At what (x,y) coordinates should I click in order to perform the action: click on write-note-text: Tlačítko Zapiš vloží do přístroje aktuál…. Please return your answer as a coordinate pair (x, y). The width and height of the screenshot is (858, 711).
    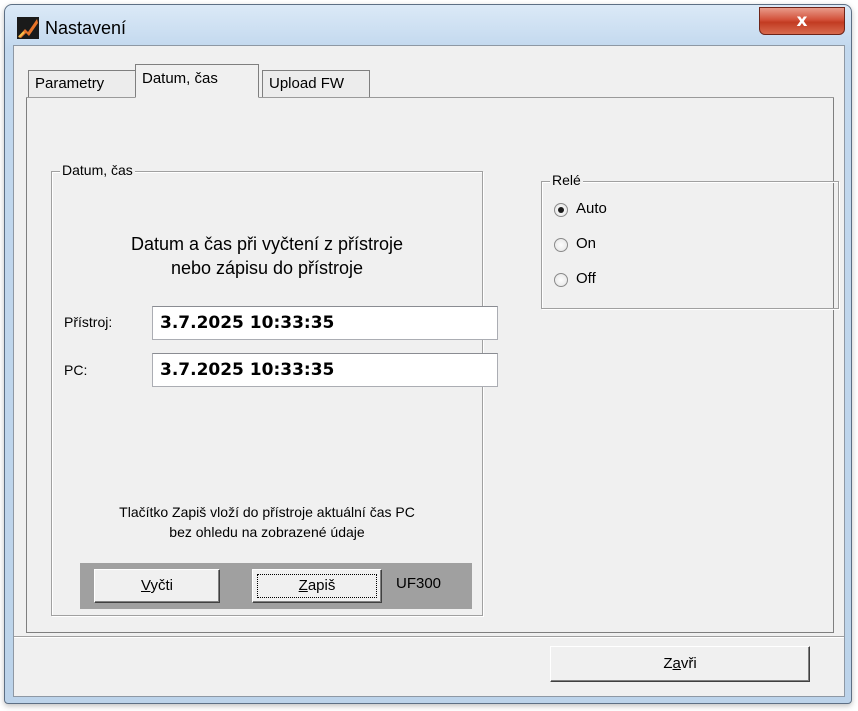
    Looking at the image, I should click on (267, 522).